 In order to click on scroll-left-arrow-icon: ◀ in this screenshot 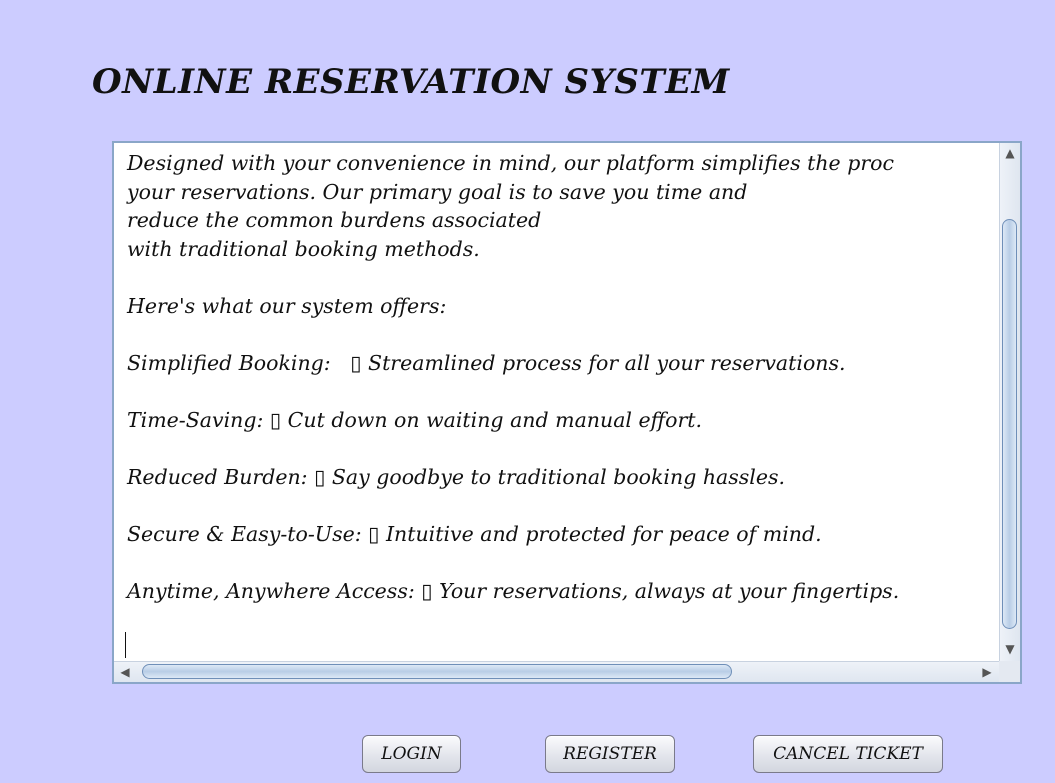, I will do `click(125, 672)`.